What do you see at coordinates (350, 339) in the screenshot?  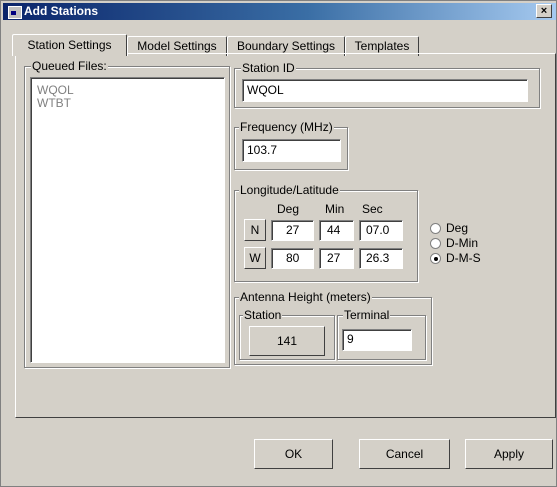 I see `antenna-terminal-value: 9` at bounding box center [350, 339].